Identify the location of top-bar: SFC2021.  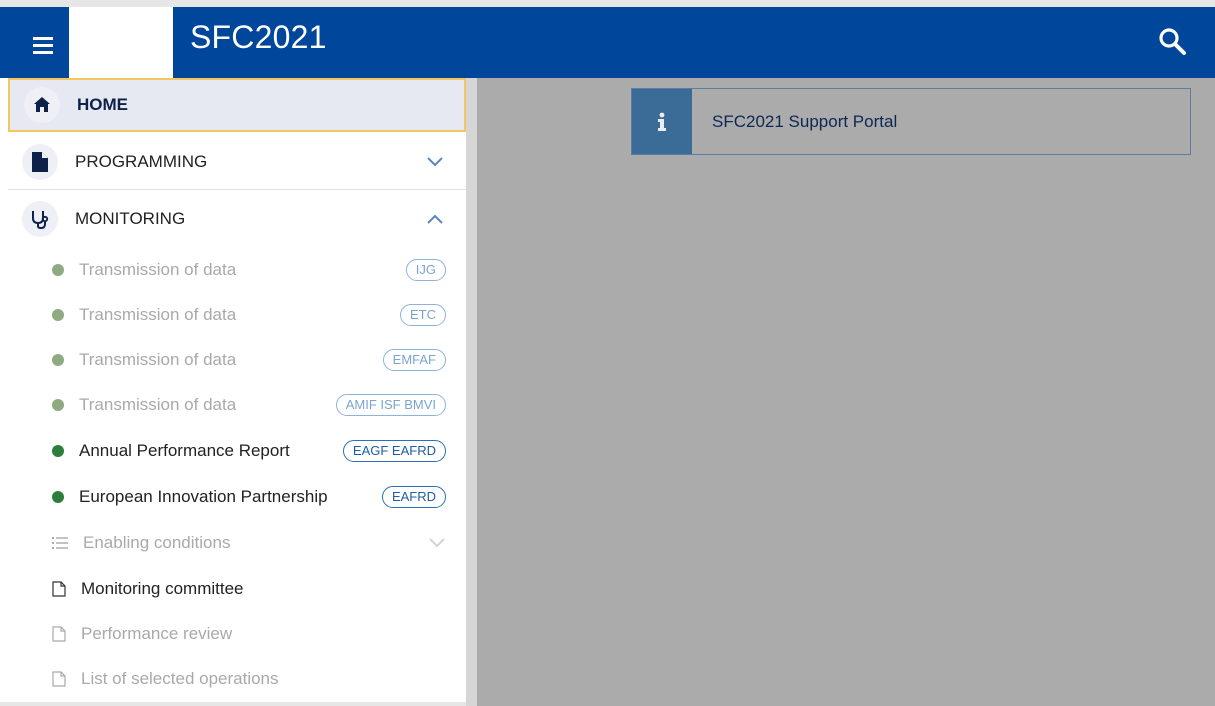
(607, 39).